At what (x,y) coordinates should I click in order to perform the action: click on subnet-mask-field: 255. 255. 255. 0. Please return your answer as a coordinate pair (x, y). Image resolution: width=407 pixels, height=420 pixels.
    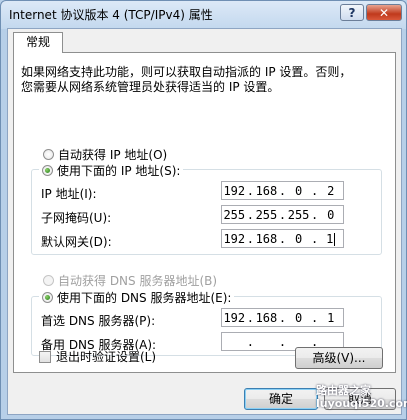
    Looking at the image, I should click on (282, 214).